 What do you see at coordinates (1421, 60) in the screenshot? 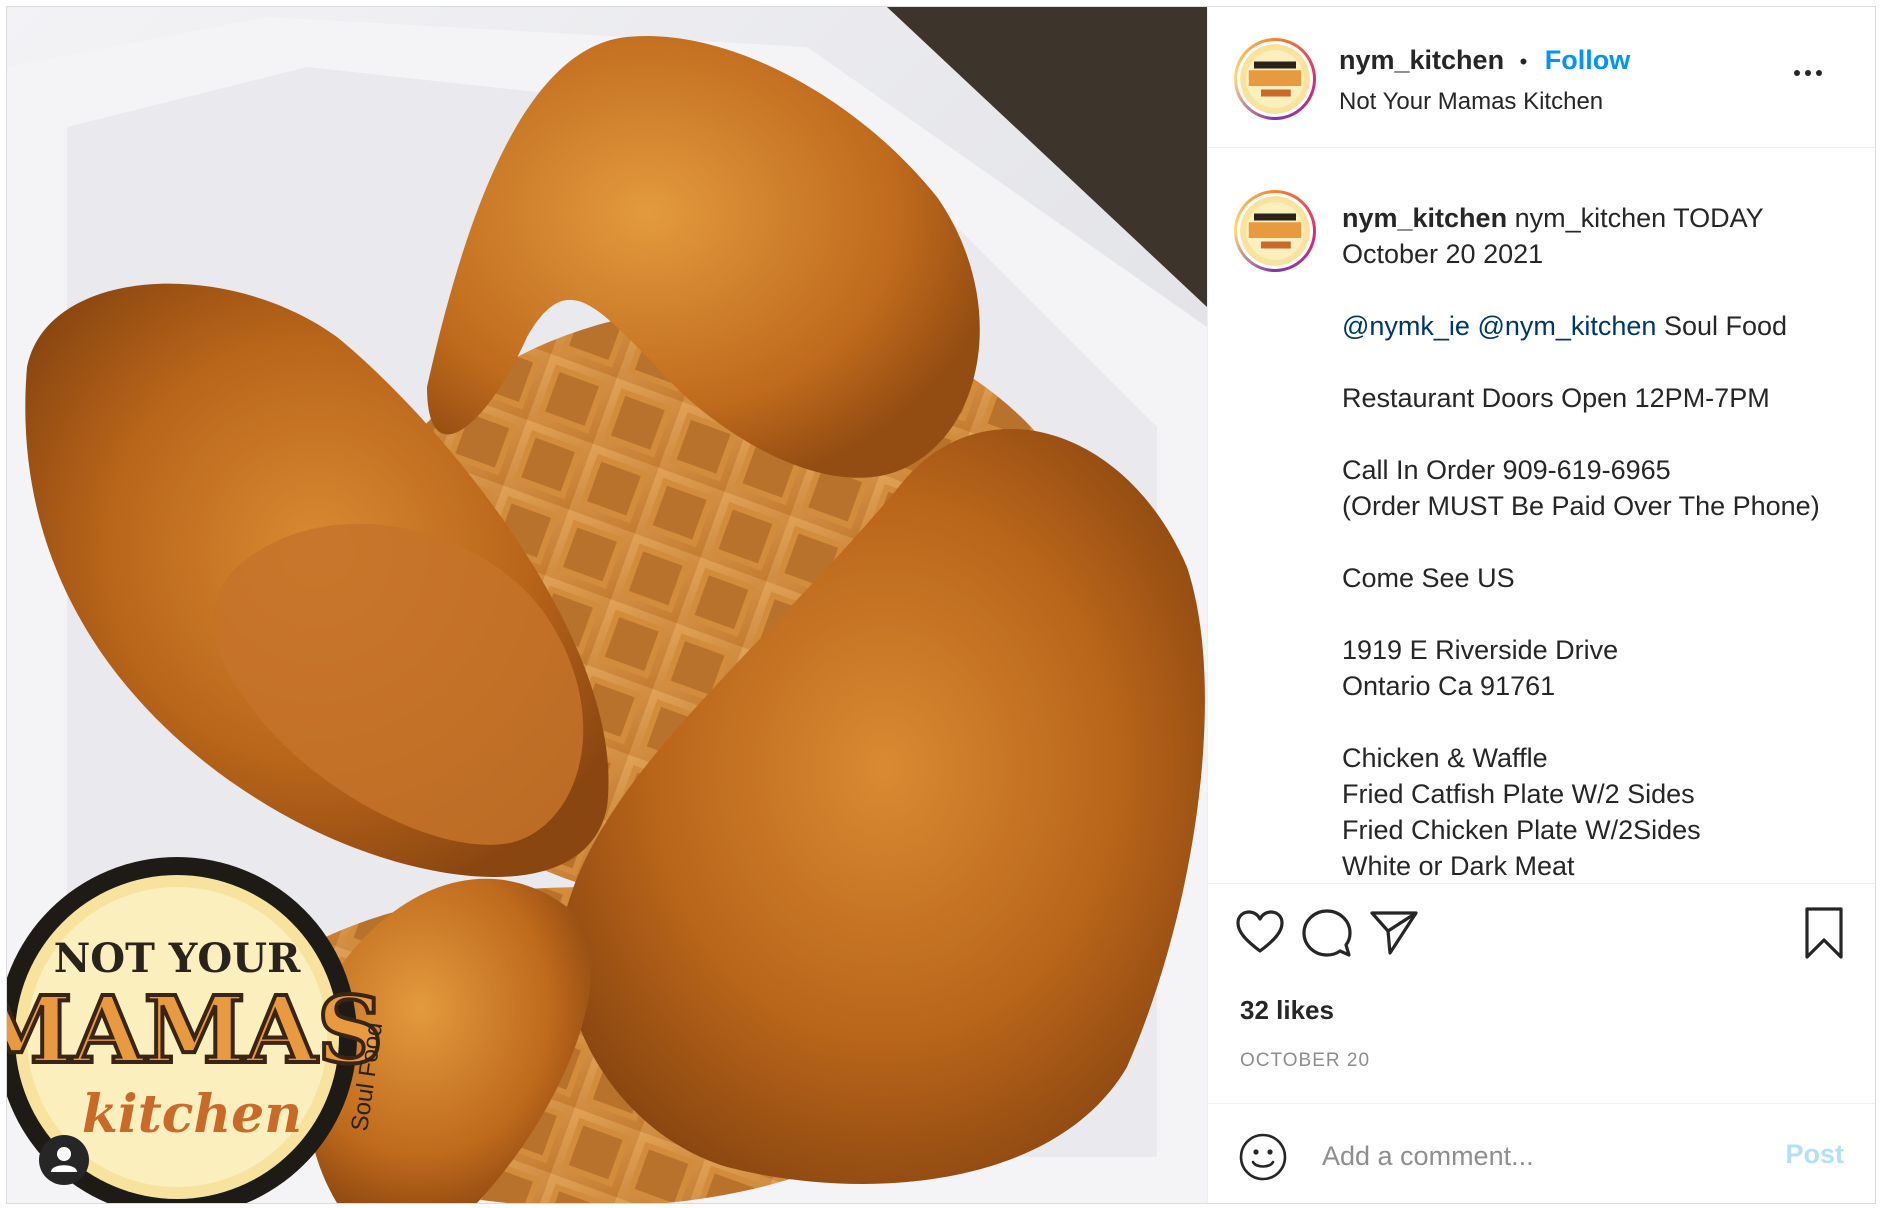
I see `header-username: nym_kitchen` at bounding box center [1421, 60].